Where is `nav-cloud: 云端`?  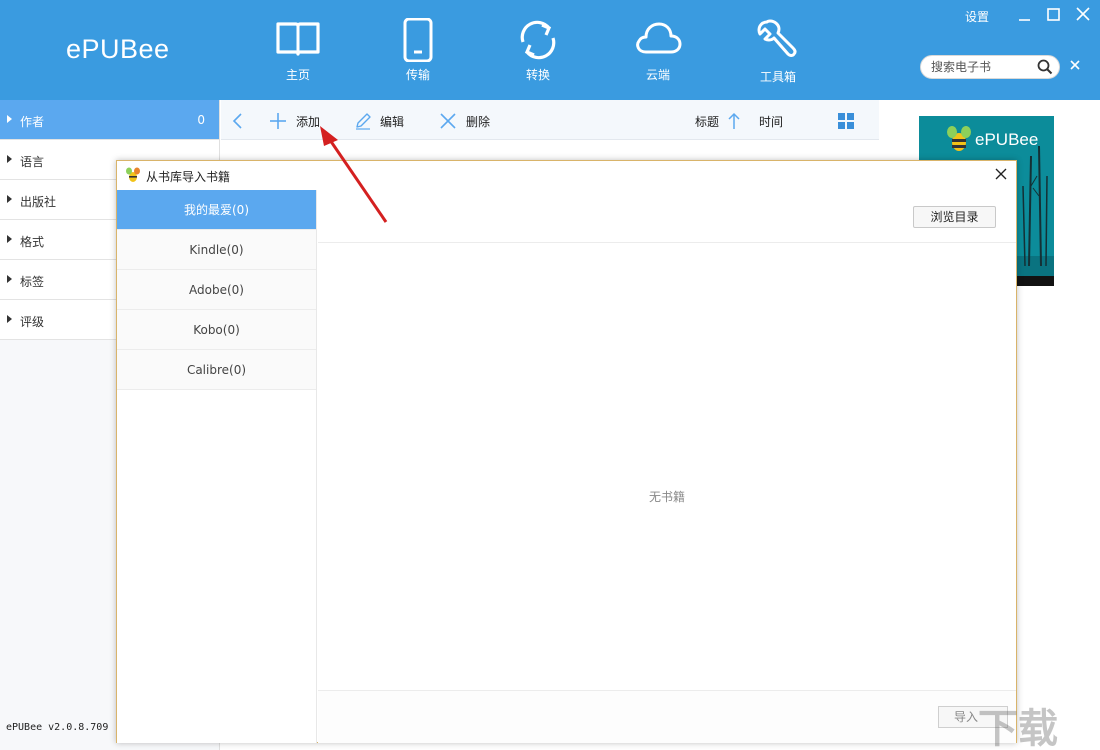 nav-cloud: 云端 is located at coordinates (658, 52).